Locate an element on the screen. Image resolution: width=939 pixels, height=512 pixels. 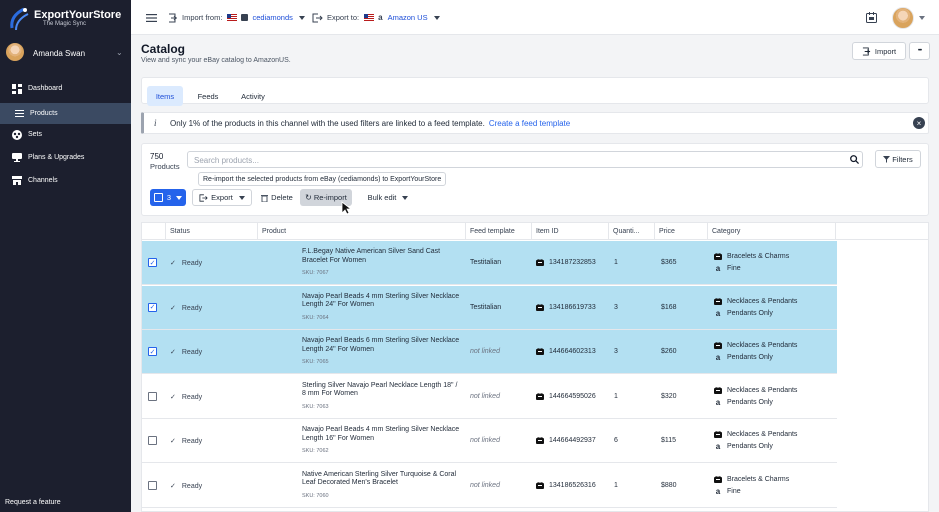
header-price: Price is located at coordinates (681, 231).